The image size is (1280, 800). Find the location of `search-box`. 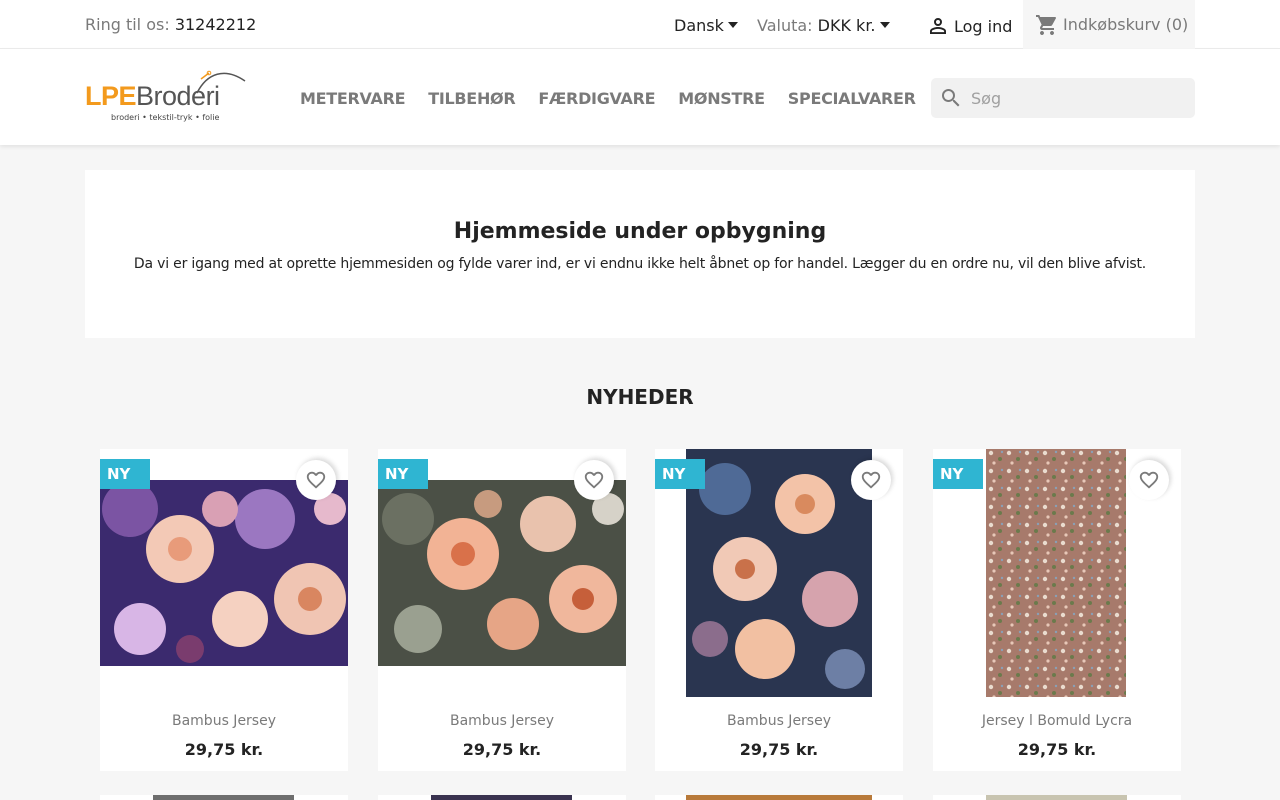

search-box is located at coordinates (1063, 98).